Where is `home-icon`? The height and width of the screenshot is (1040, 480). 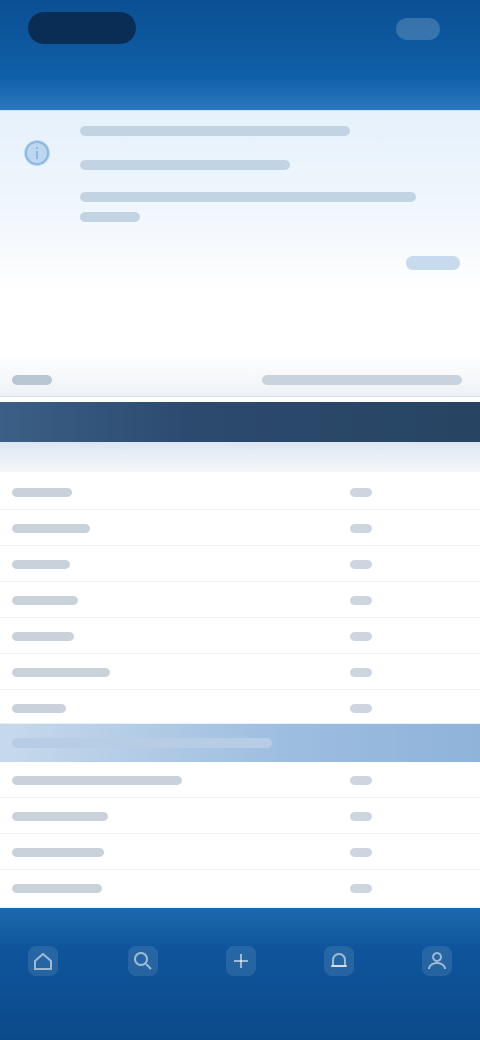 home-icon is located at coordinates (43, 961).